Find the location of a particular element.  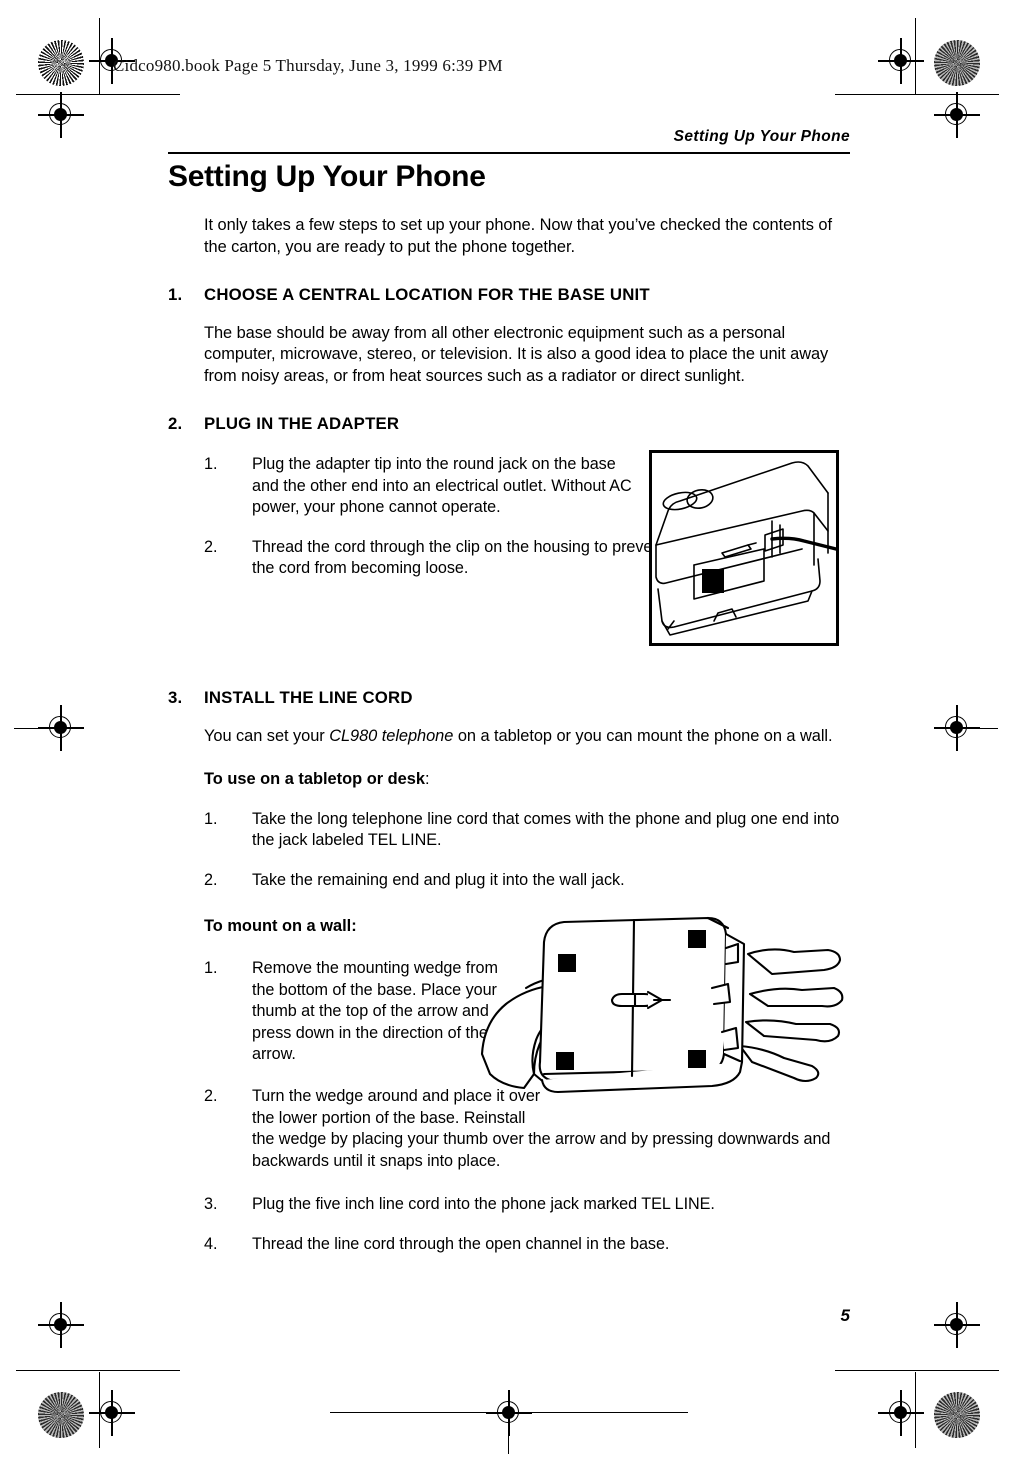

registration-mark-bottom-left-outer is located at coordinates (61, 1325).